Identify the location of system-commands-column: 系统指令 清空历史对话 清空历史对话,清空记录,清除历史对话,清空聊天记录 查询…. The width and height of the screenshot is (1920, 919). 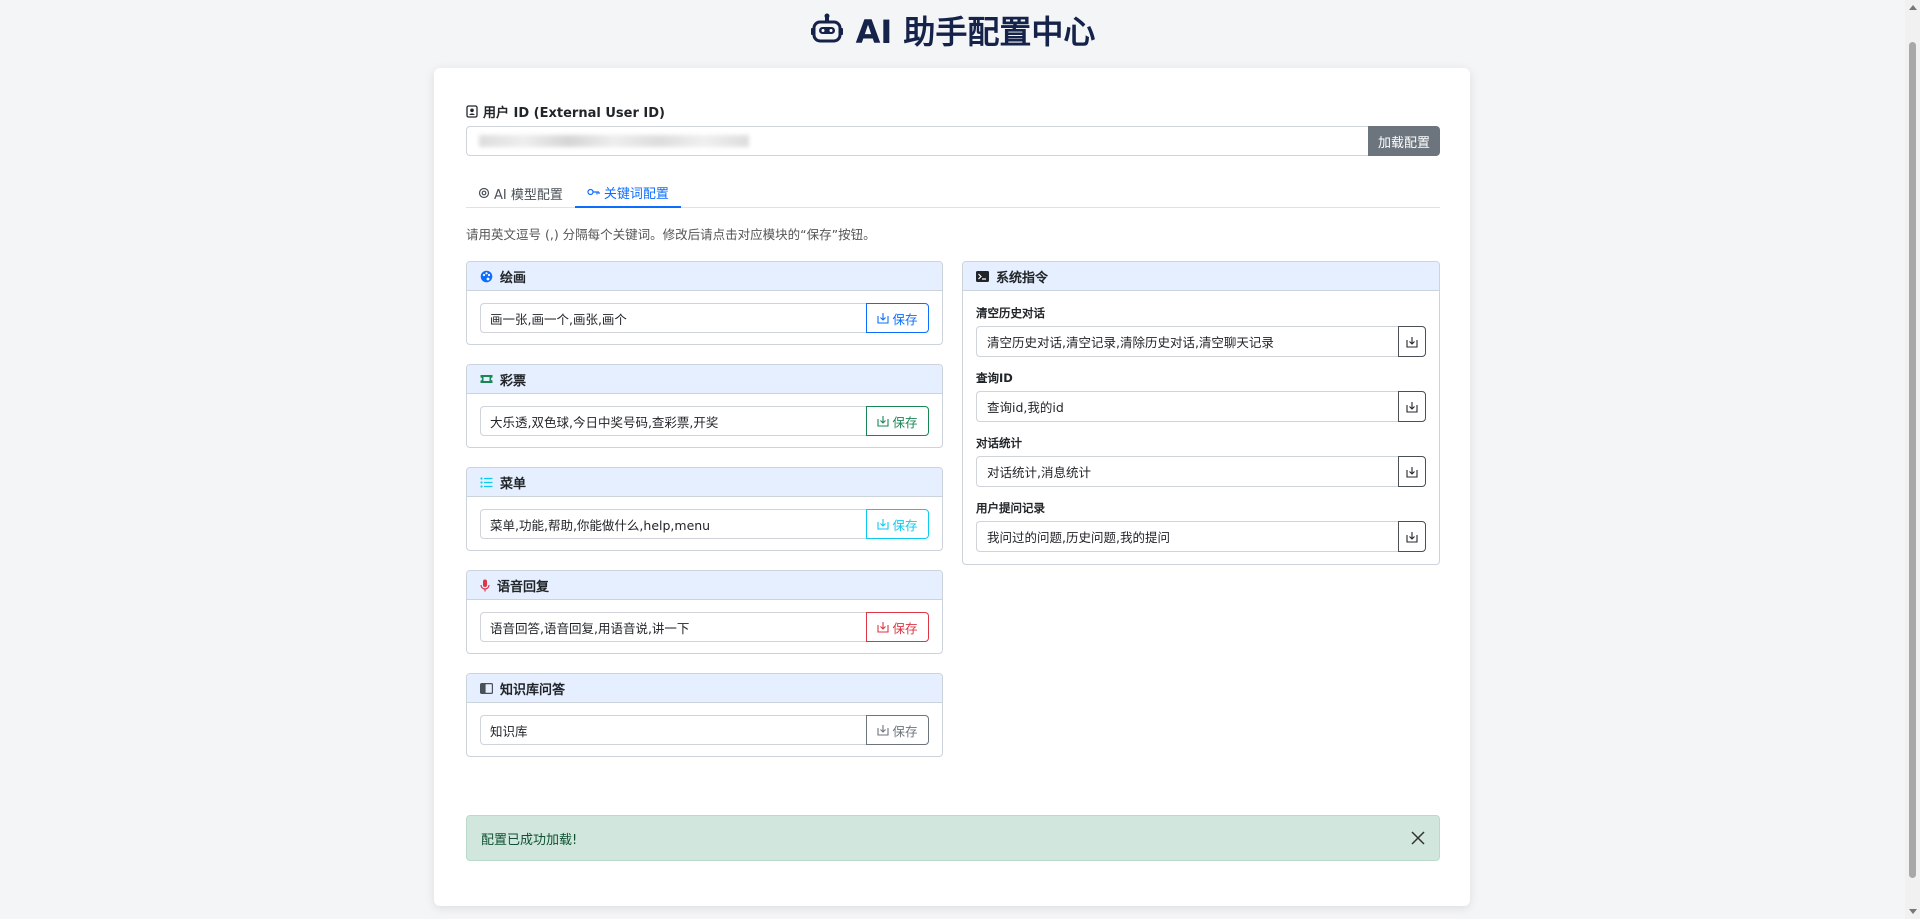
(1201, 413).